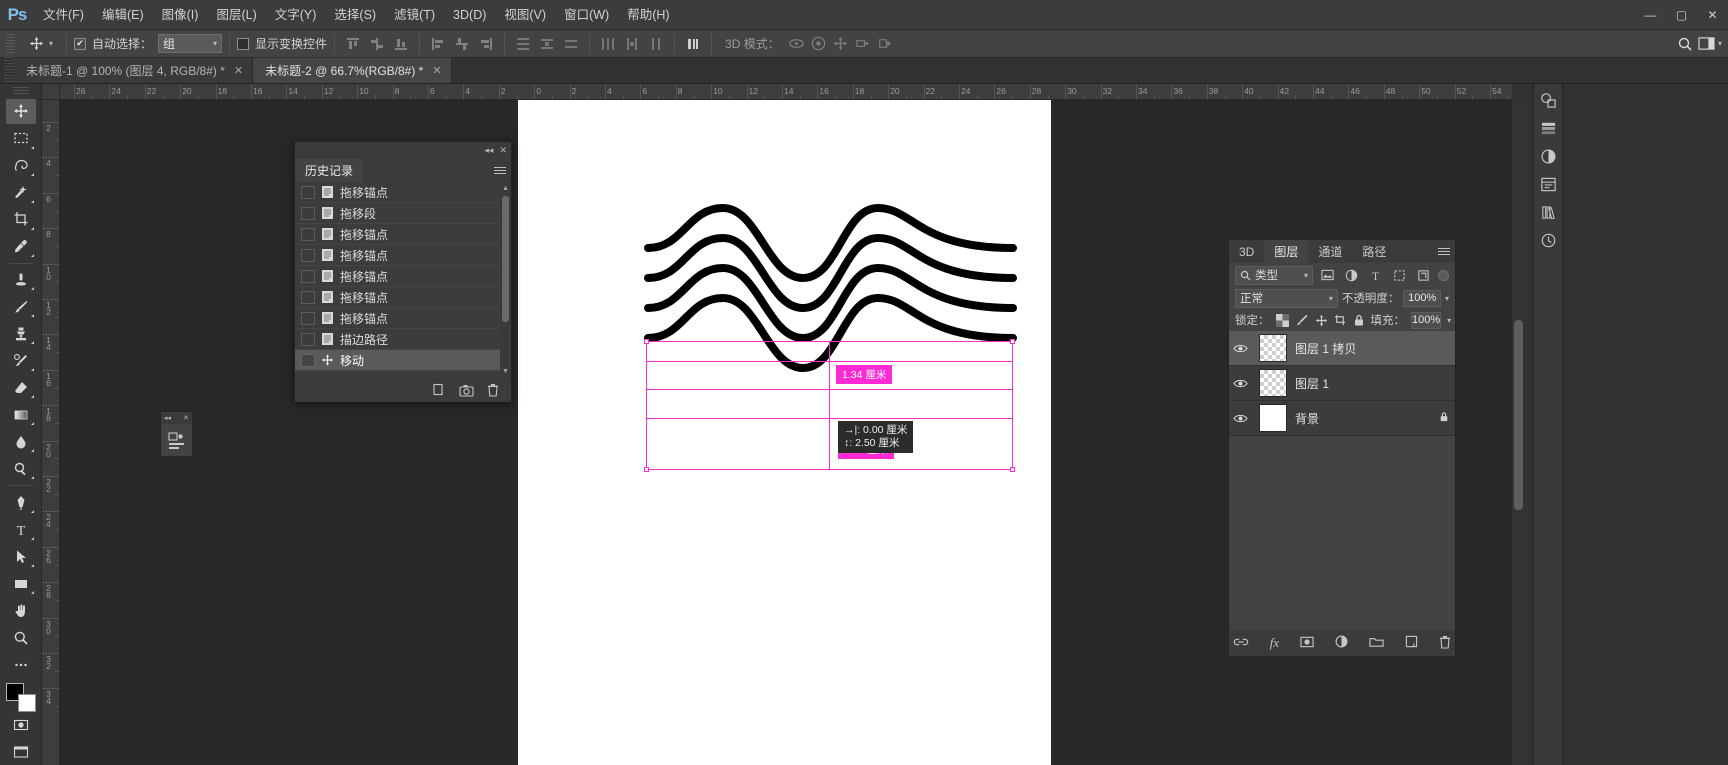  What do you see at coordinates (1399, 275) in the screenshot?
I see `shape-filter-icon` at bounding box center [1399, 275].